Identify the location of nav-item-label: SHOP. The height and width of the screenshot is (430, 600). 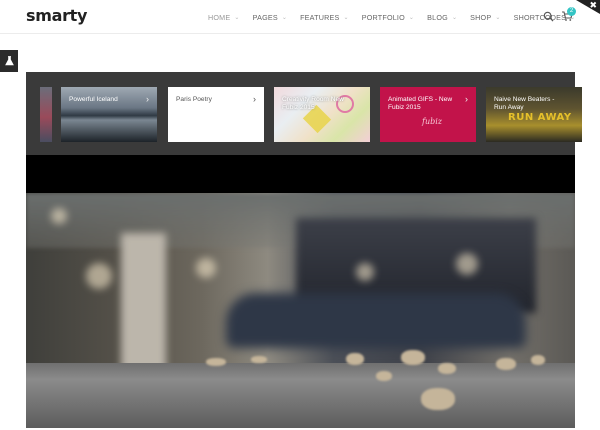
(481, 17).